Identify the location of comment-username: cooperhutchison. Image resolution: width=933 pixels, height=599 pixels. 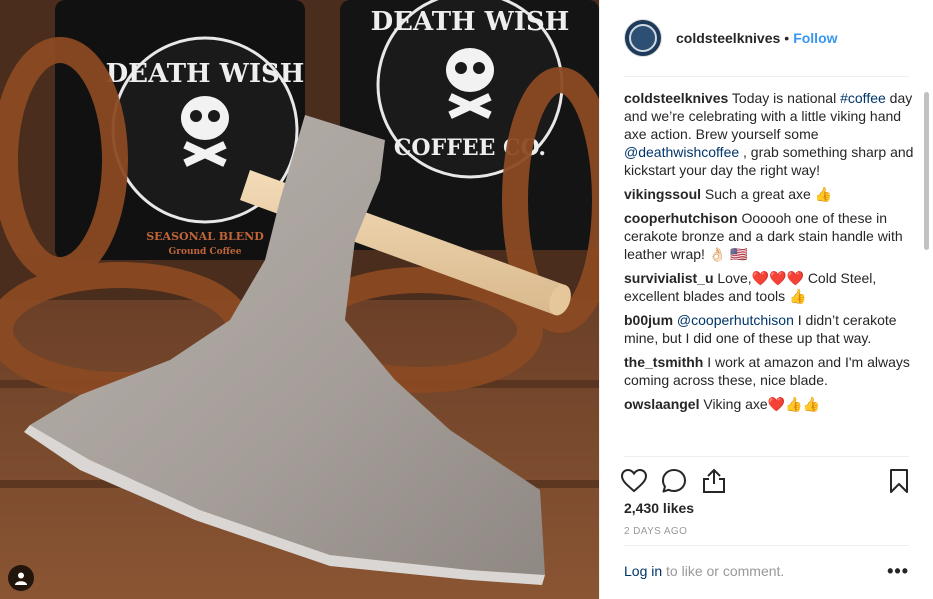
(681, 218).